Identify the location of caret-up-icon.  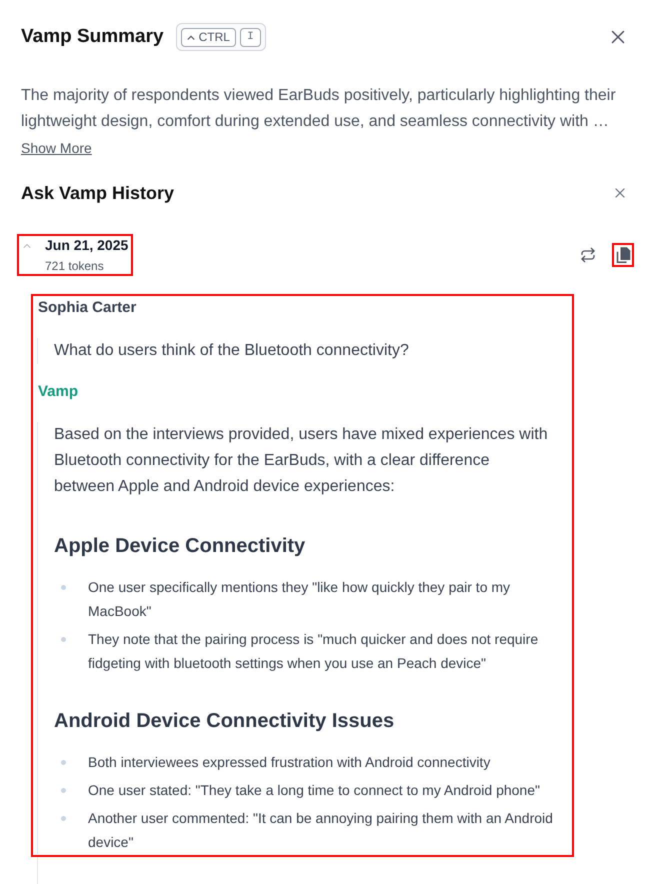
(190, 37).